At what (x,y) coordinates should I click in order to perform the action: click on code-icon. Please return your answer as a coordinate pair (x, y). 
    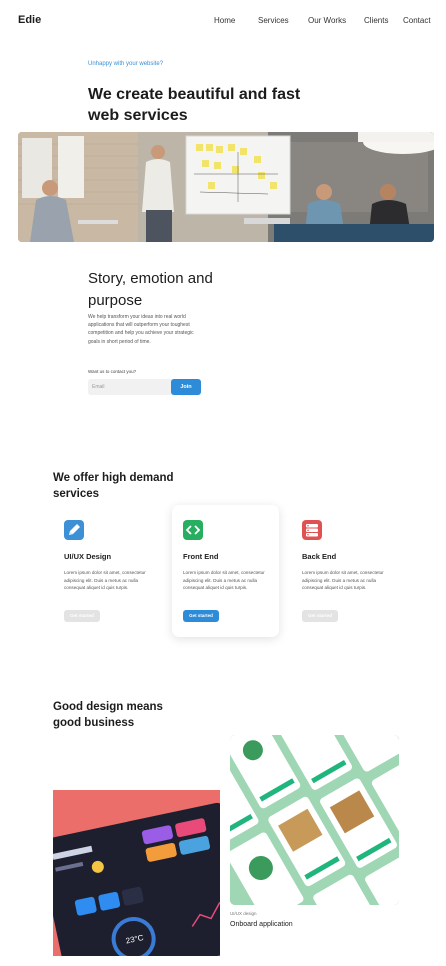
    Looking at the image, I should click on (193, 530).